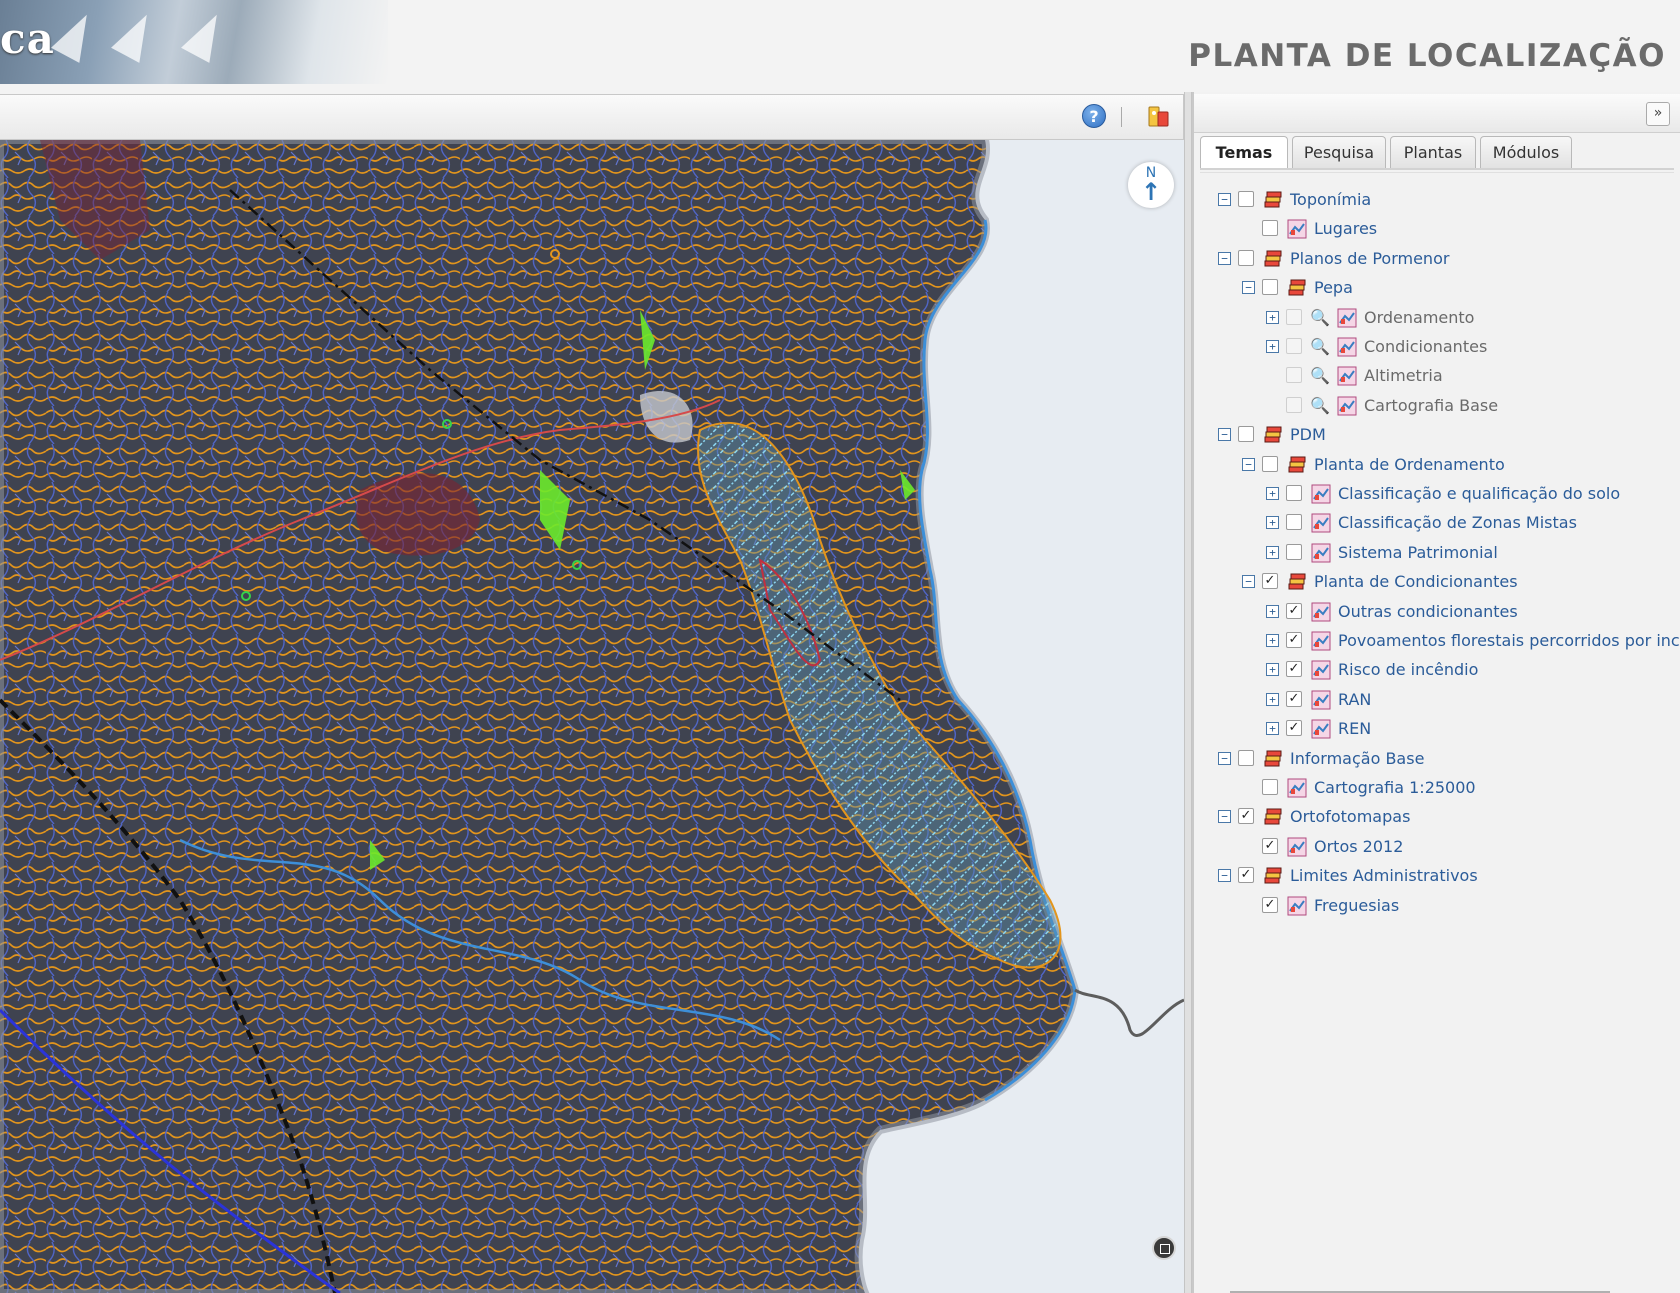  What do you see at coordinates (1457, 523) in the screenshot?
I see `layer-label: Classificação de Zonas Mistas` at bounding box center [1457, 523].